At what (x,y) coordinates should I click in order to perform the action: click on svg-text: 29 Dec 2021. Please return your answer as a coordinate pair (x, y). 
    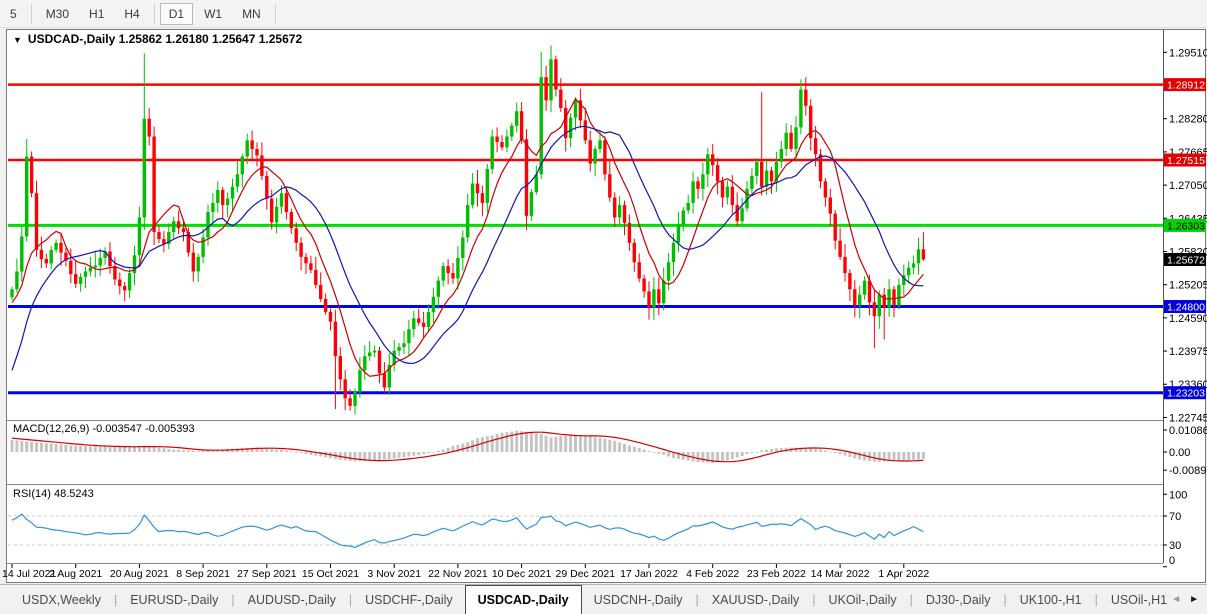
    Looking at the image, I should click on (586, 574).